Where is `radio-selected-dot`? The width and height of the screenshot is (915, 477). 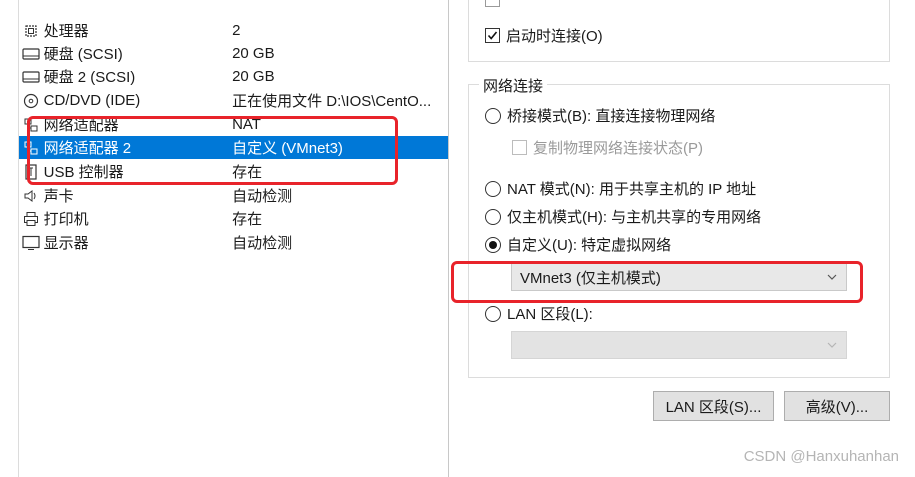 radio-selected-dot is located at coordinates (493, 244).